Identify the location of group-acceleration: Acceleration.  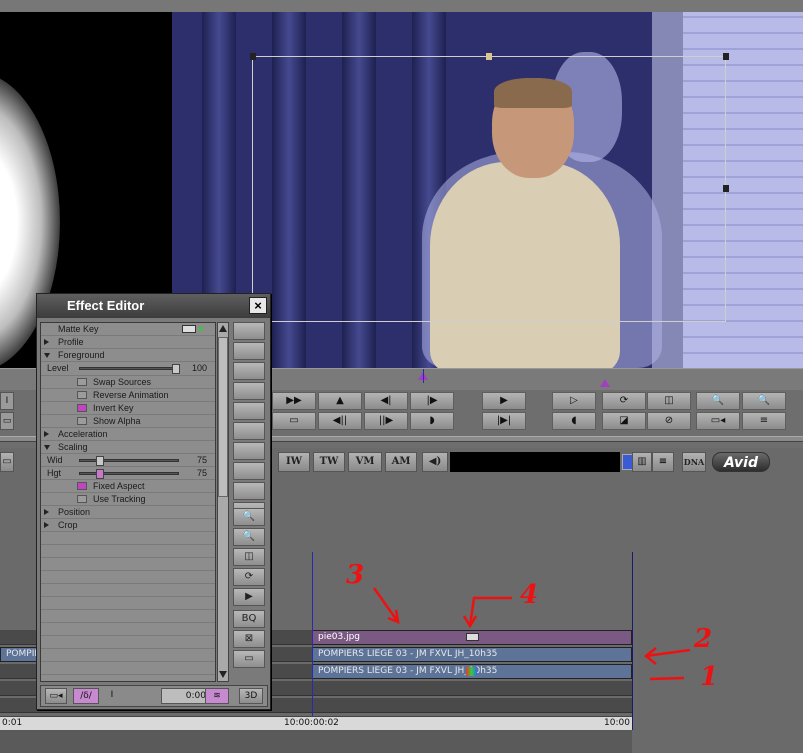
(128, 434).